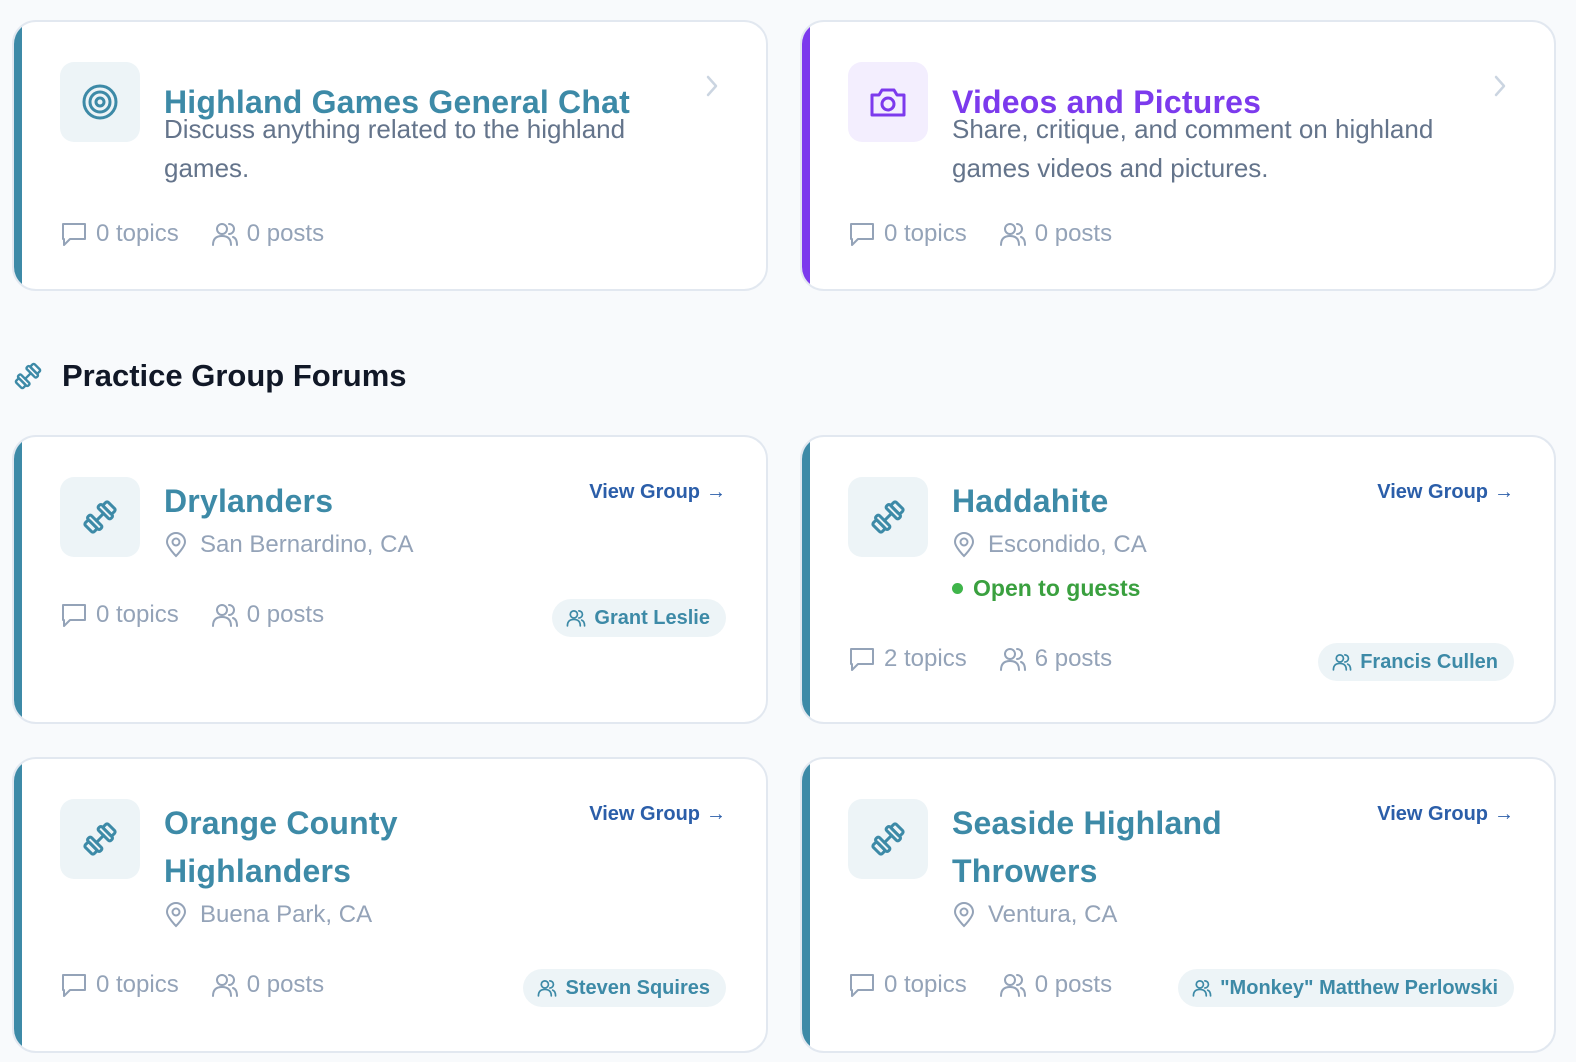  I want to click on group-stats: 2 topics 6 posts, so click(980, 659).